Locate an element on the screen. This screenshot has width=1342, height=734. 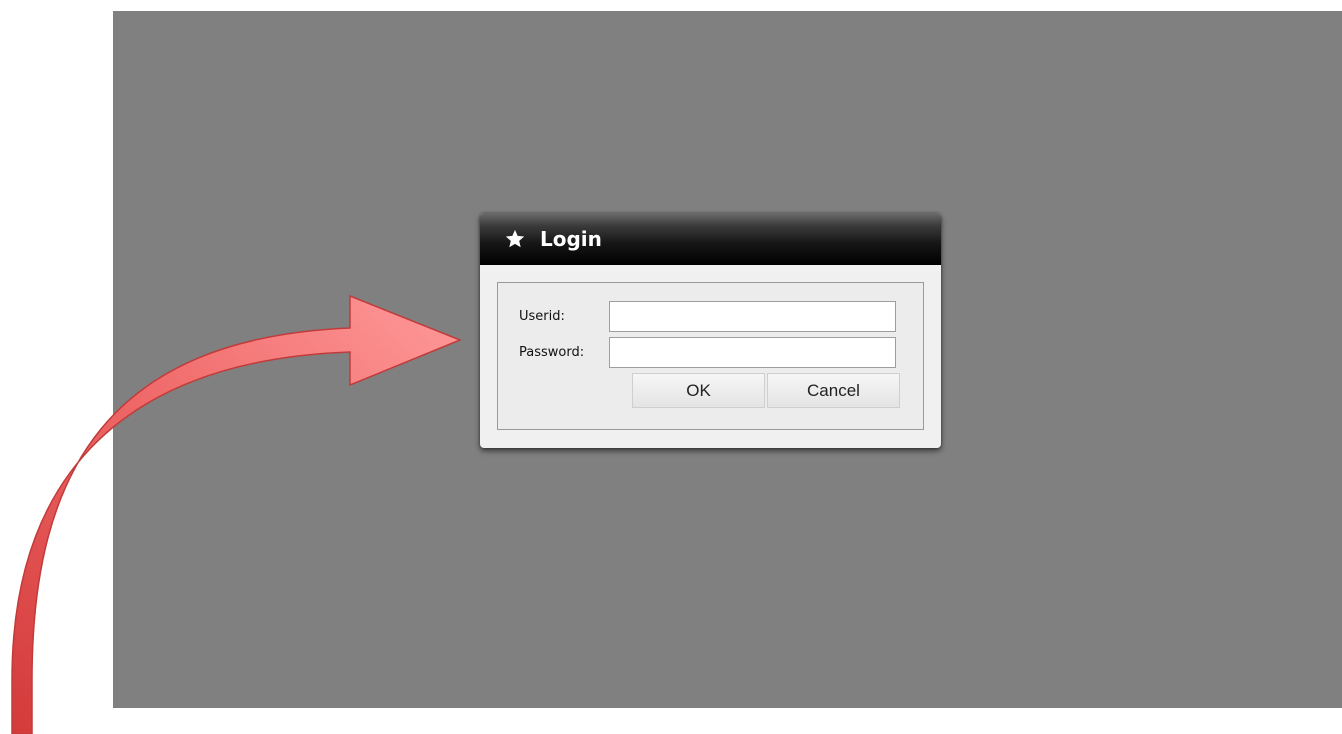
login-dialog: Login Userid: Password: OK Cancel is located at coordinates (710, 330).